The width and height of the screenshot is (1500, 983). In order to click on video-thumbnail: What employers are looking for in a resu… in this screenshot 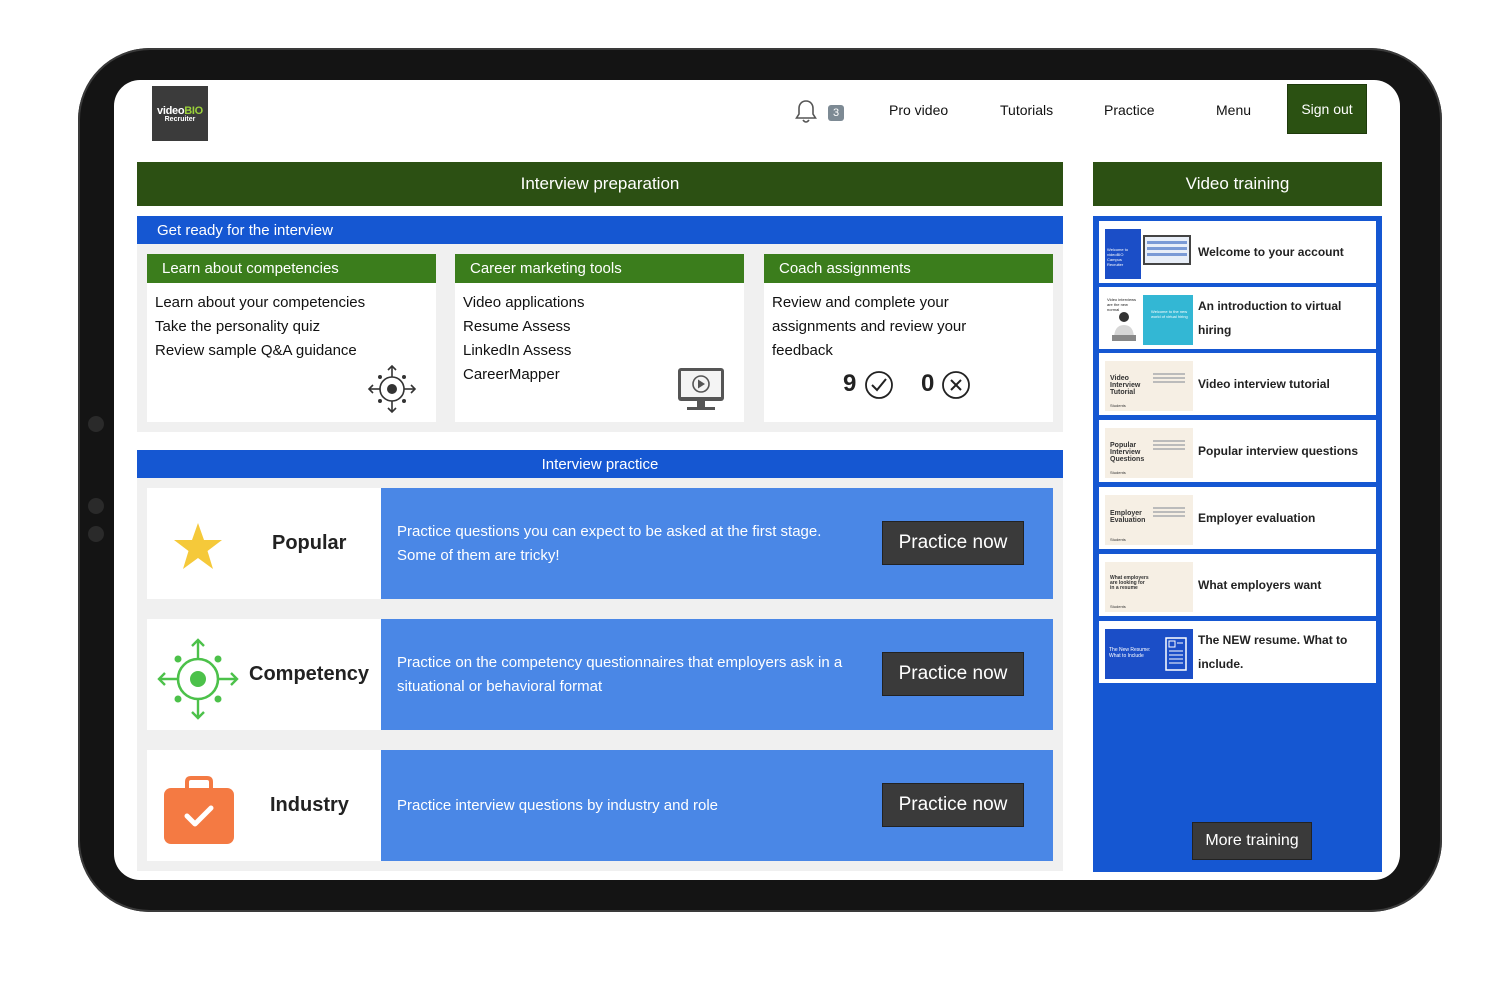, I will do `click(1149, 587)`.